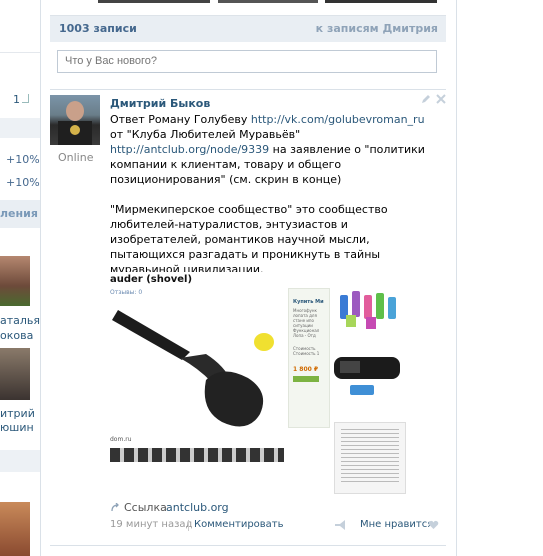 Image resolution: width=543 pixels, height=556 pixels. What do you see at coordinates (188, 525) in the screenshot?
I see `footer-divider` at bounding box center [188, 525].